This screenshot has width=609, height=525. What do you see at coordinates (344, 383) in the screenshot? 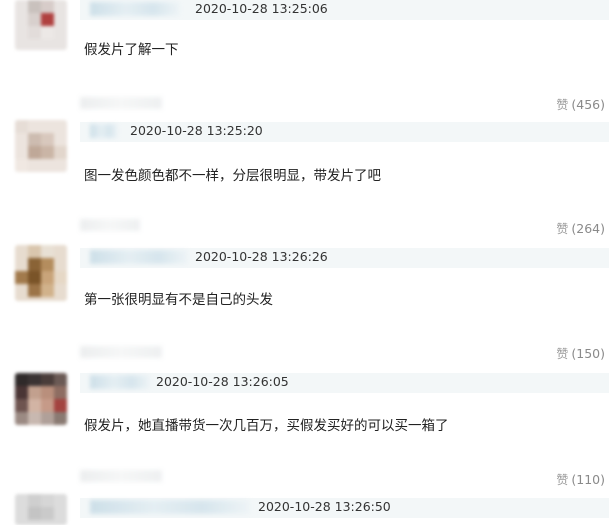
I see `comment-meta-bar: 2020-10-28 13:26:05` at bounding box center [344, 383].